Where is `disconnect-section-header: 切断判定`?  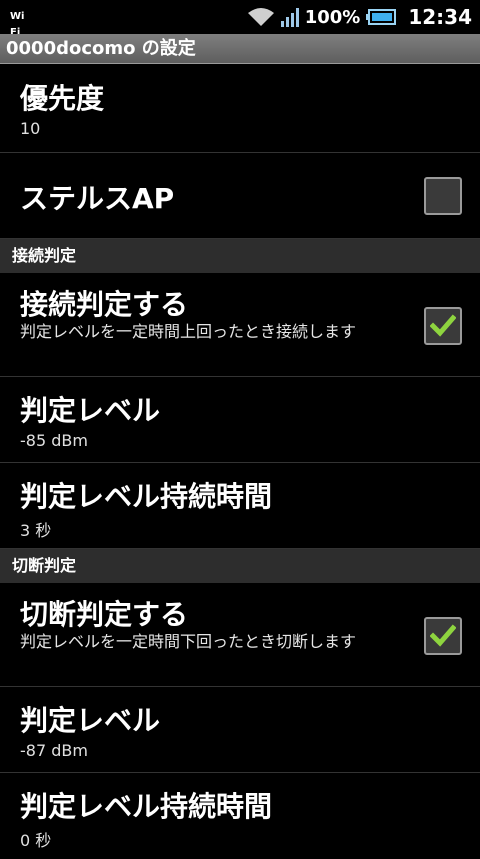
disconnect-section-header: 切断判定 is located at coordinates (240, 566).